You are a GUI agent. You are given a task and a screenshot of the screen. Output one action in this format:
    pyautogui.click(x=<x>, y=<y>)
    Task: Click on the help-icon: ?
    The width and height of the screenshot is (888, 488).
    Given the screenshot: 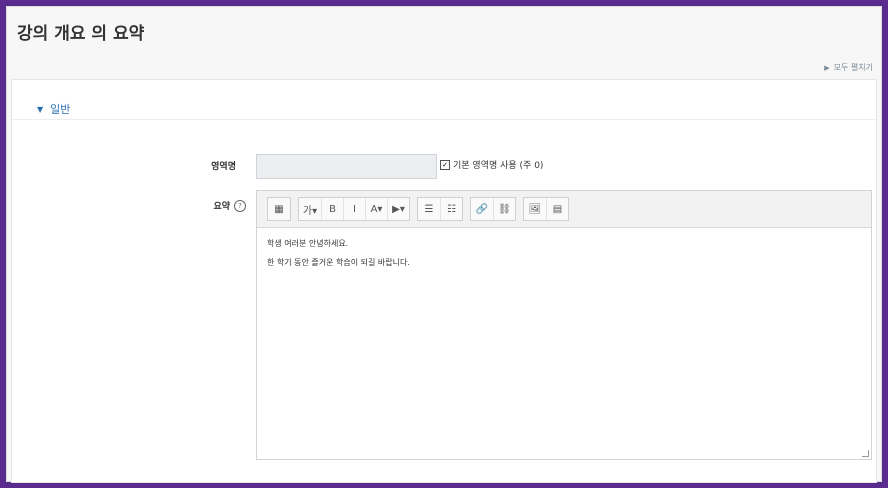 What is the action you would take?
    pyautogui.click(x=240, y=205)
    